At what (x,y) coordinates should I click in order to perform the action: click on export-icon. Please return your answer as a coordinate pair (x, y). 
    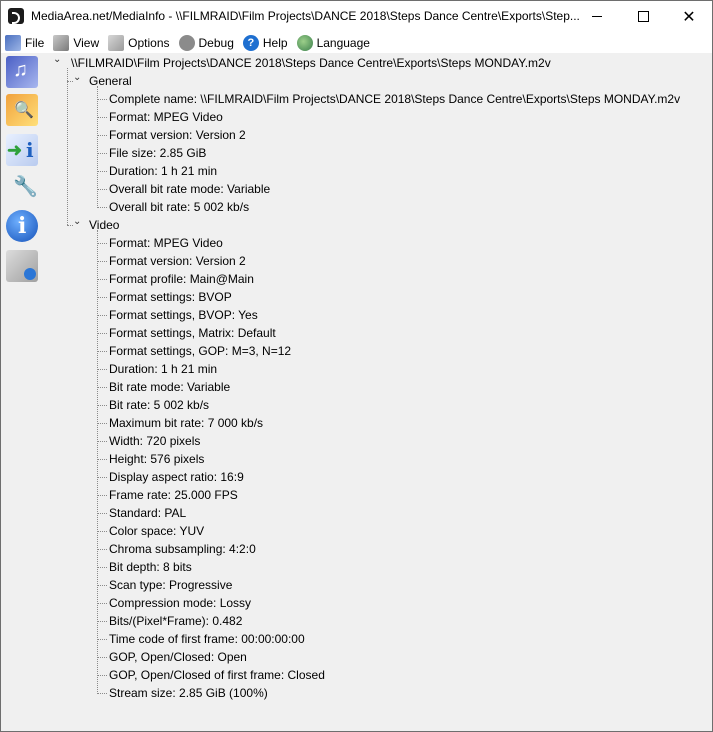
    Looking at the image, I should click on (22, 150).